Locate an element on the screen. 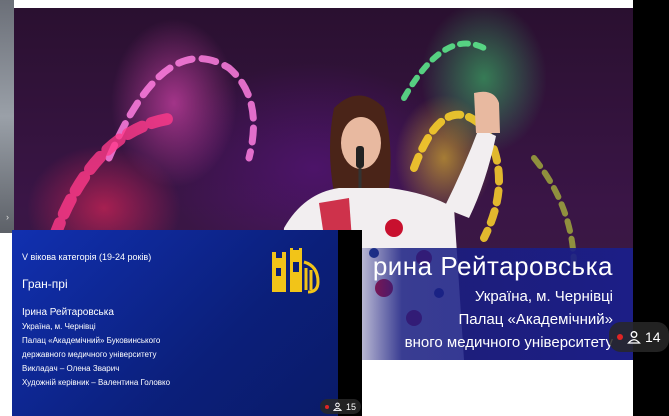  viewer-count-badge-main: 14 is located at coordinates (639, 337).